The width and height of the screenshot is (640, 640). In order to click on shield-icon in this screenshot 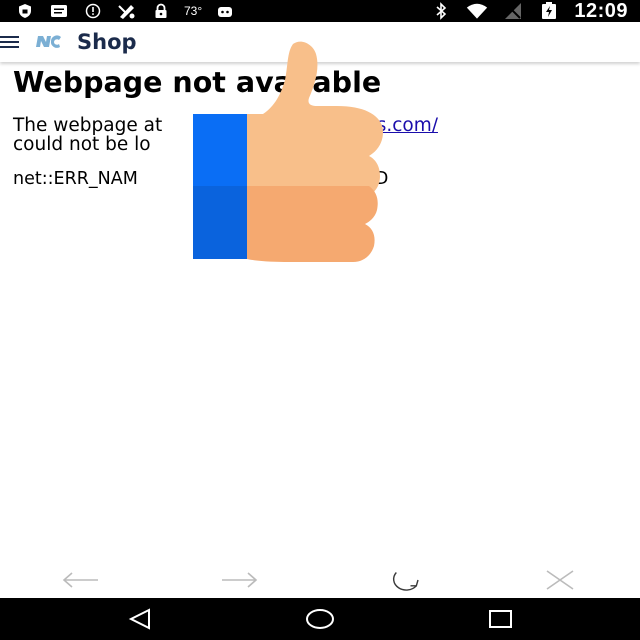, I will do `click(25, 11)`.